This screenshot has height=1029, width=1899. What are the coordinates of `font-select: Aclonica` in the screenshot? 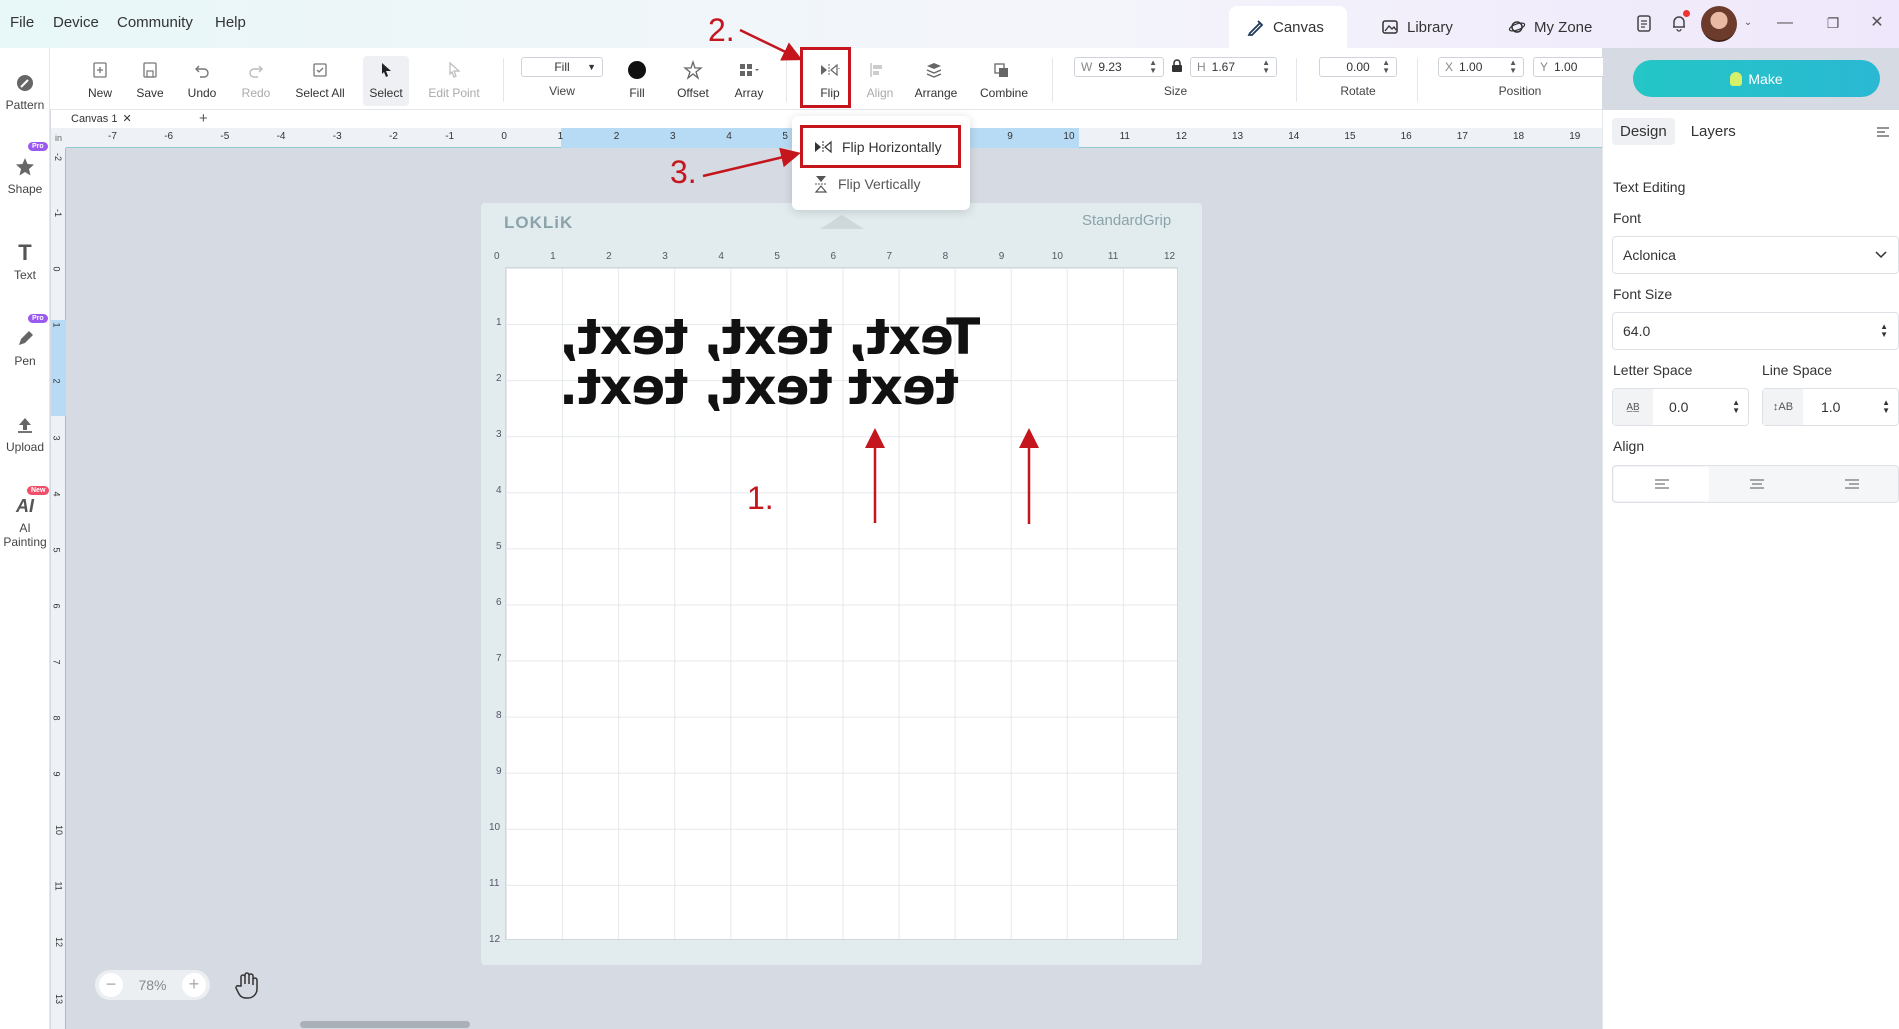 It's located at (1755, 255).